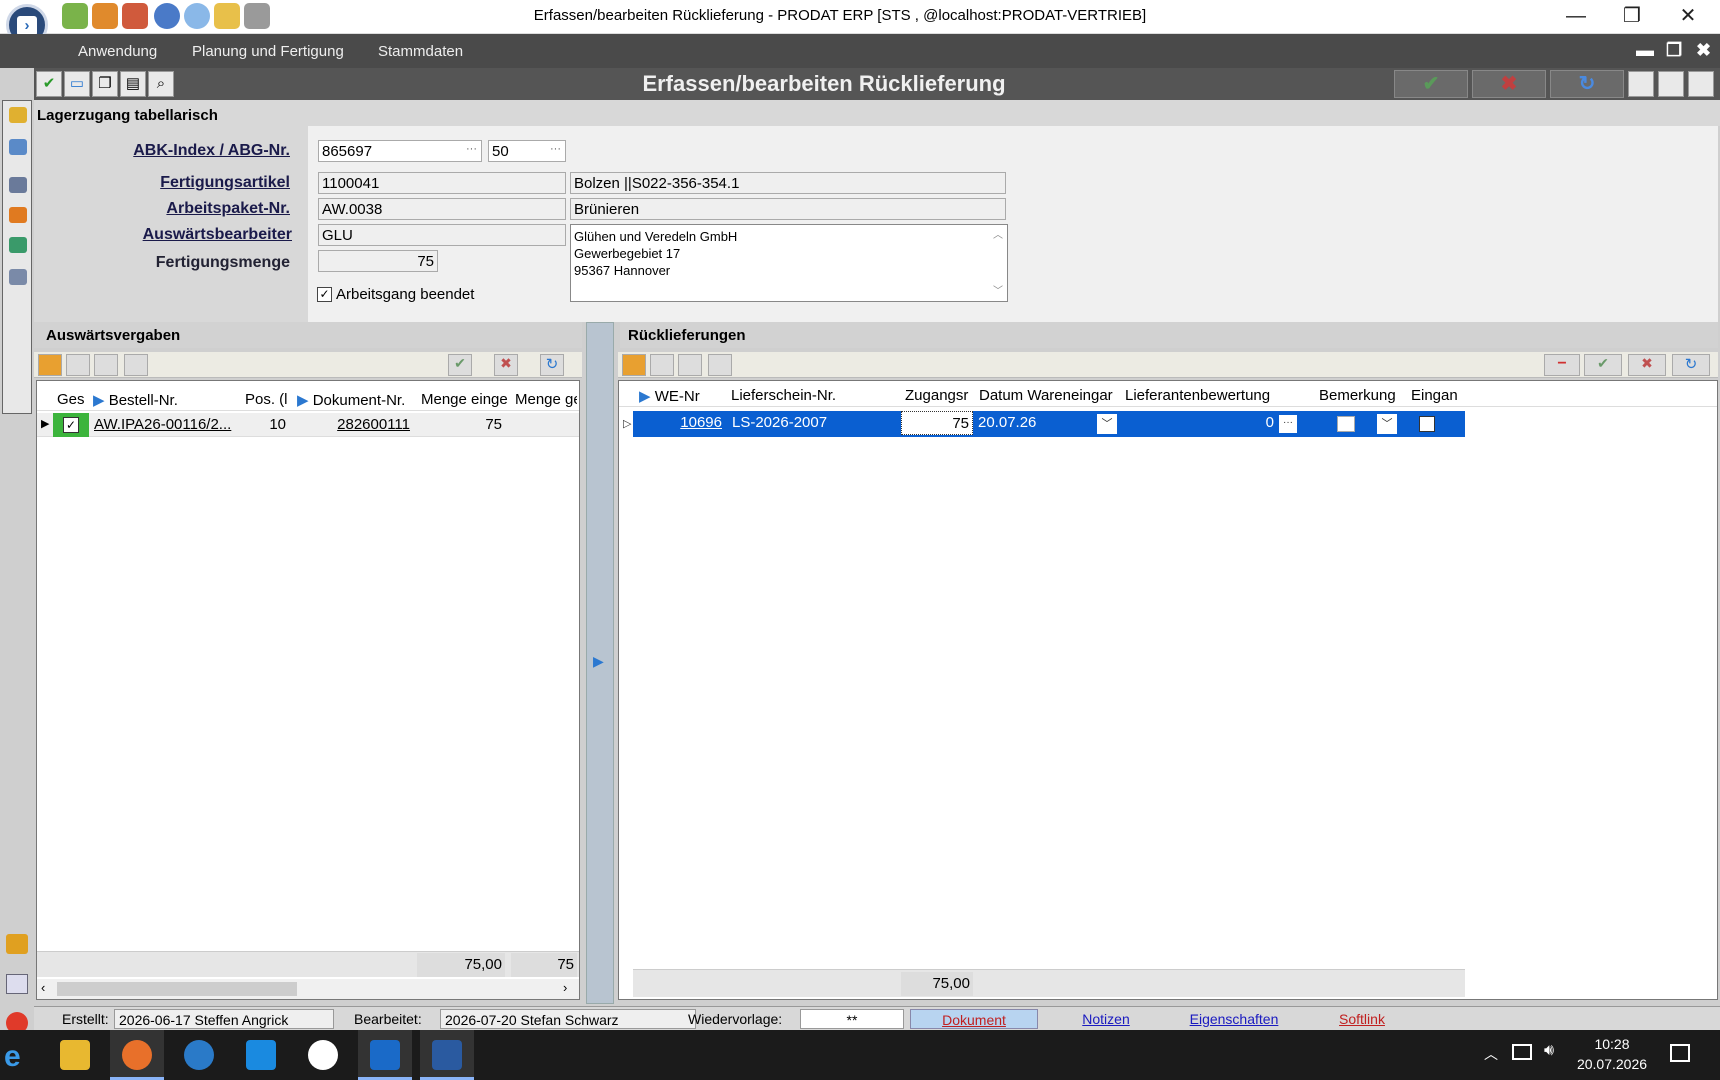 The height and width of the screenshot is (1080, 1720). I want to click on pen-icon, so click(75, 16).